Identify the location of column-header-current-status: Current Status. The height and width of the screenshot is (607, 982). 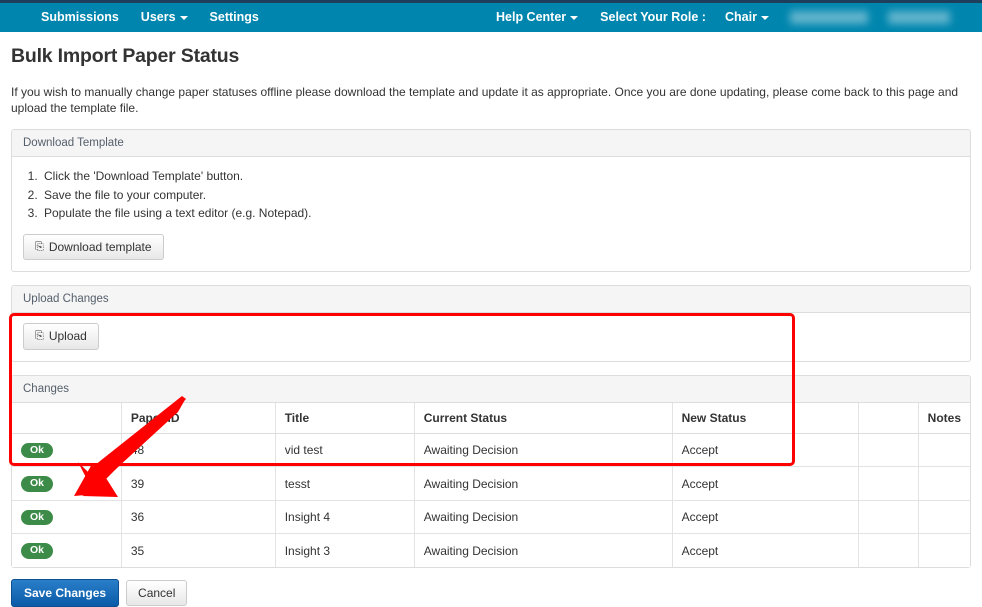
(543, 418).